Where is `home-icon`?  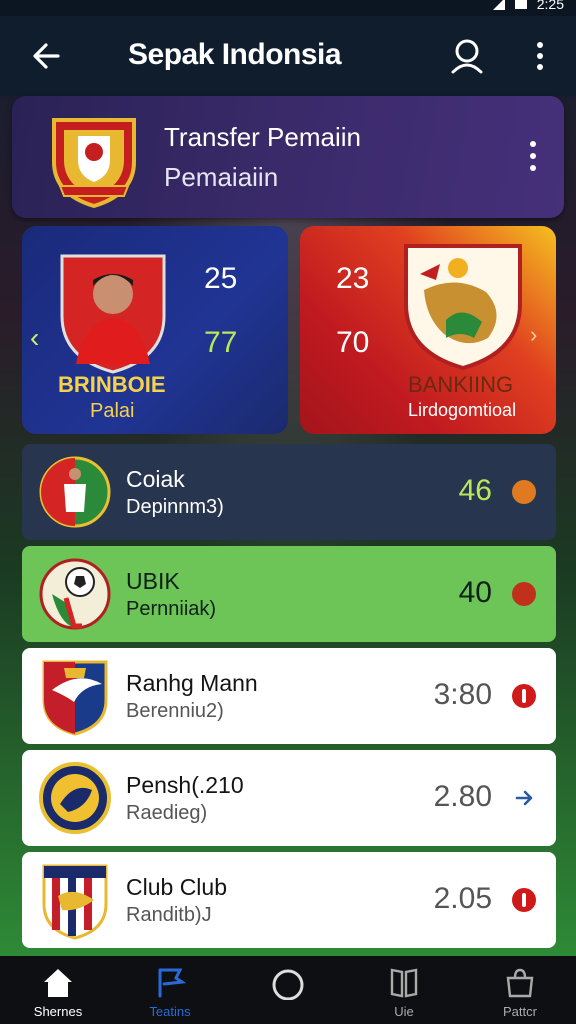
home-icon is located at coordinates (58, 983).